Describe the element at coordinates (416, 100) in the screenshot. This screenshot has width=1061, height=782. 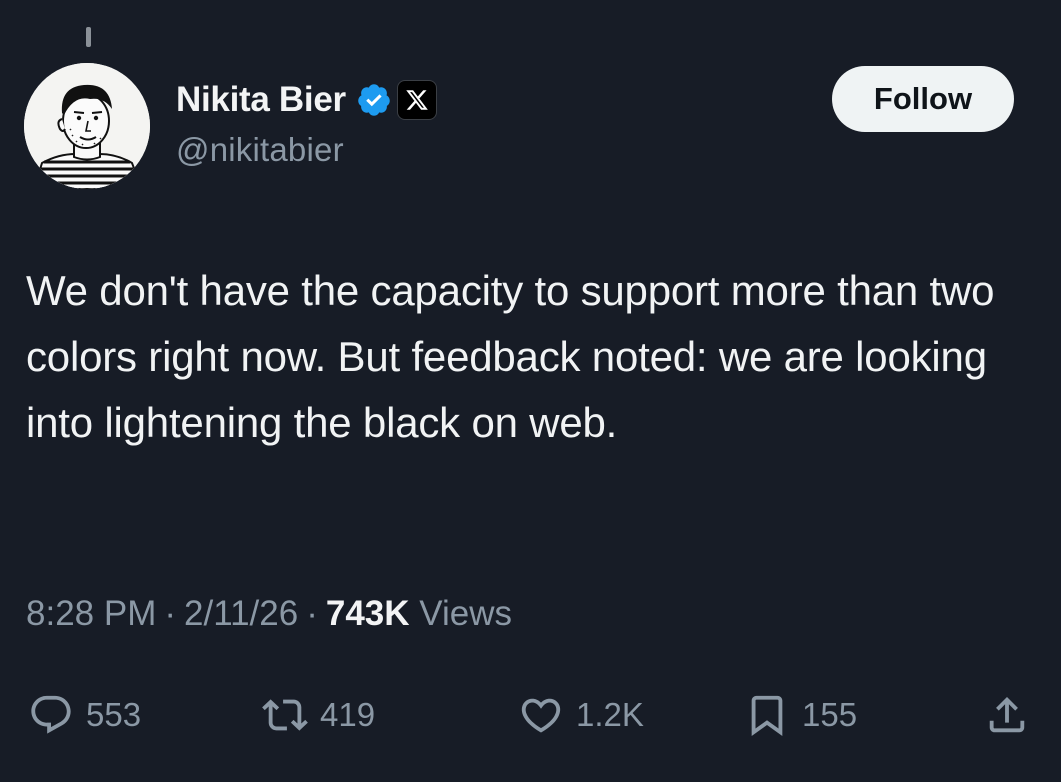
I see `x-logo-icon` at that location.